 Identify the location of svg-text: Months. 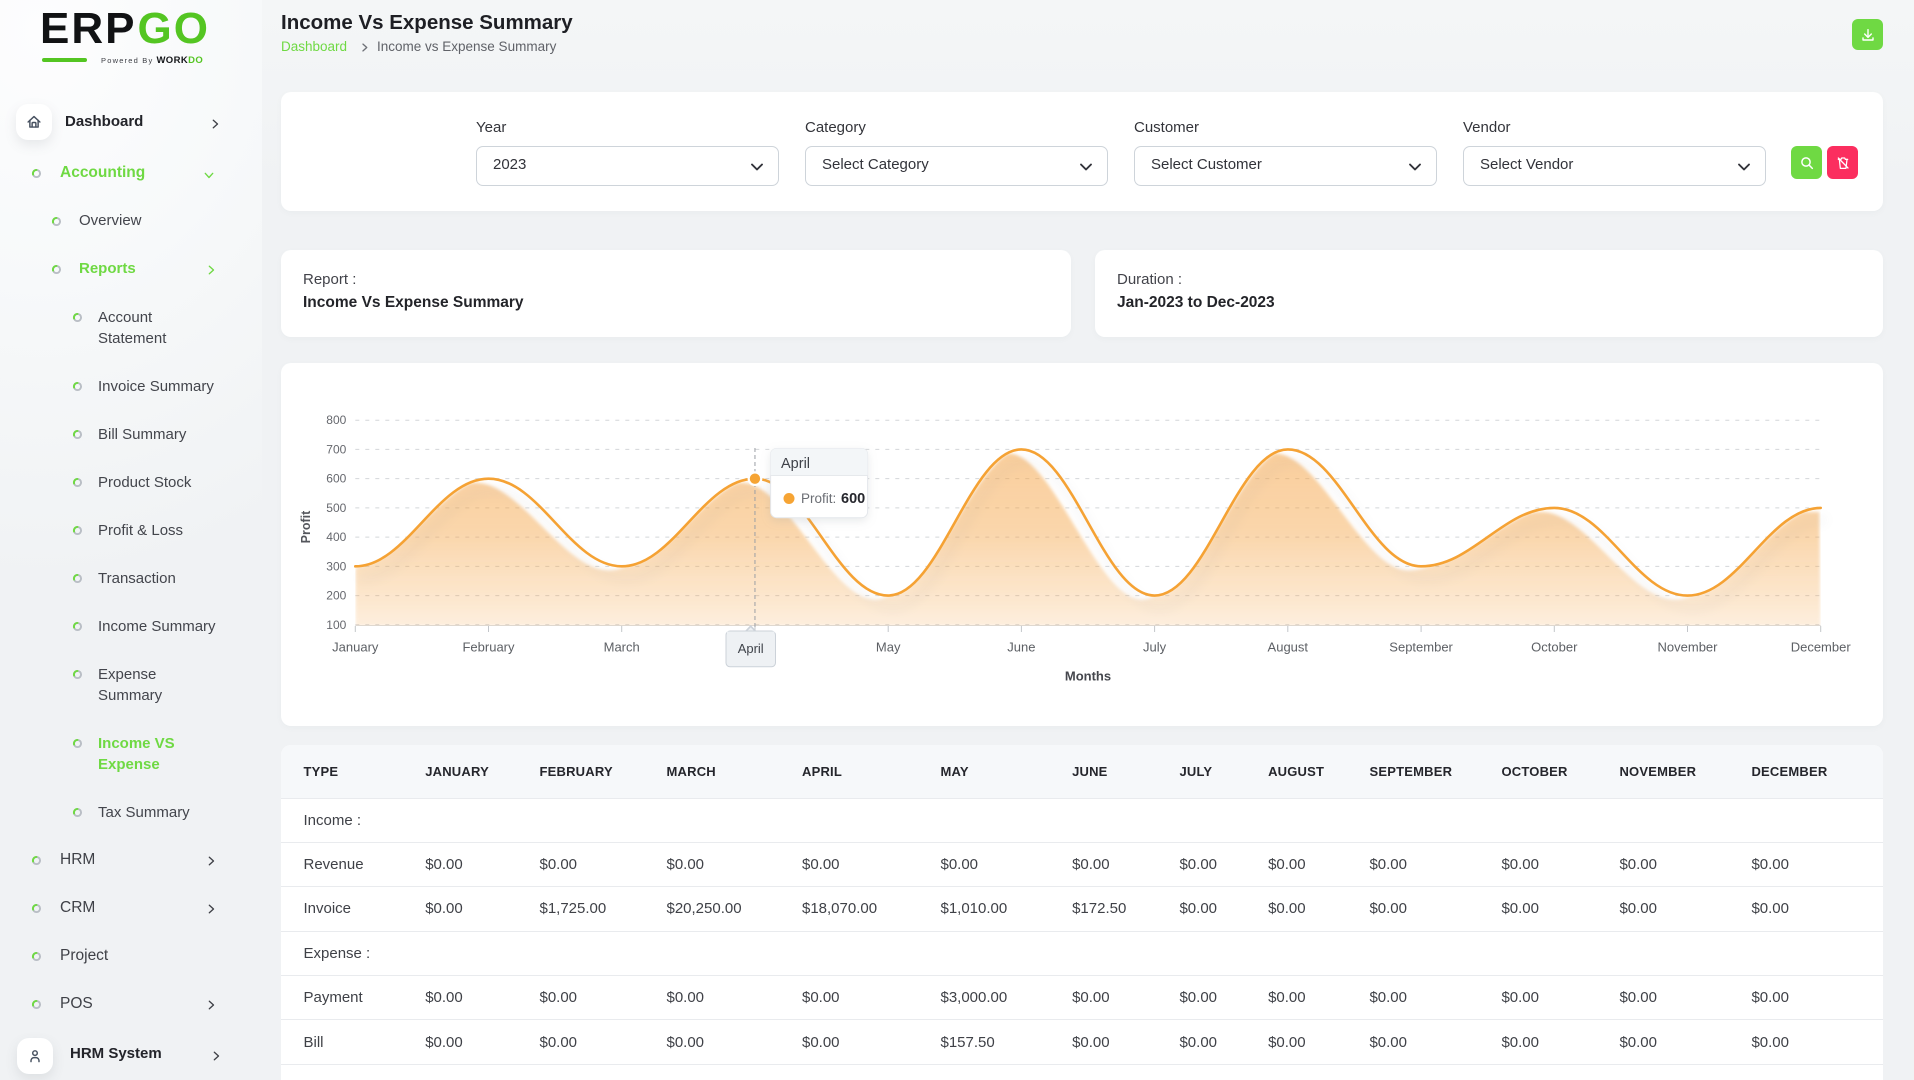
(1088, 676).